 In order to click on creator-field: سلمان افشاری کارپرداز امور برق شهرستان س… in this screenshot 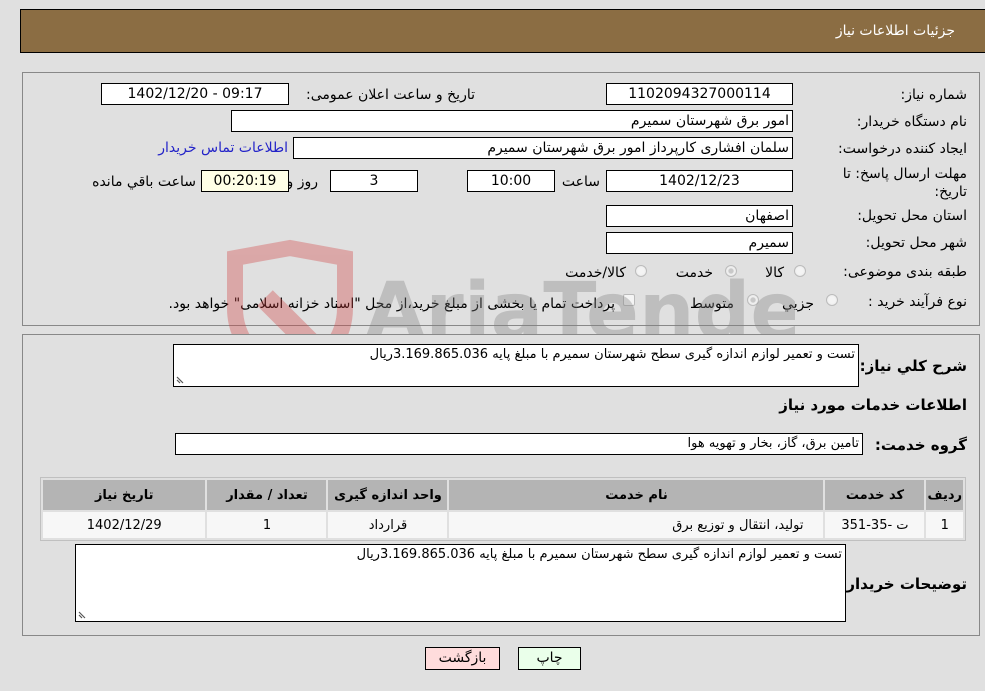, I will do `click(543, 148)`.